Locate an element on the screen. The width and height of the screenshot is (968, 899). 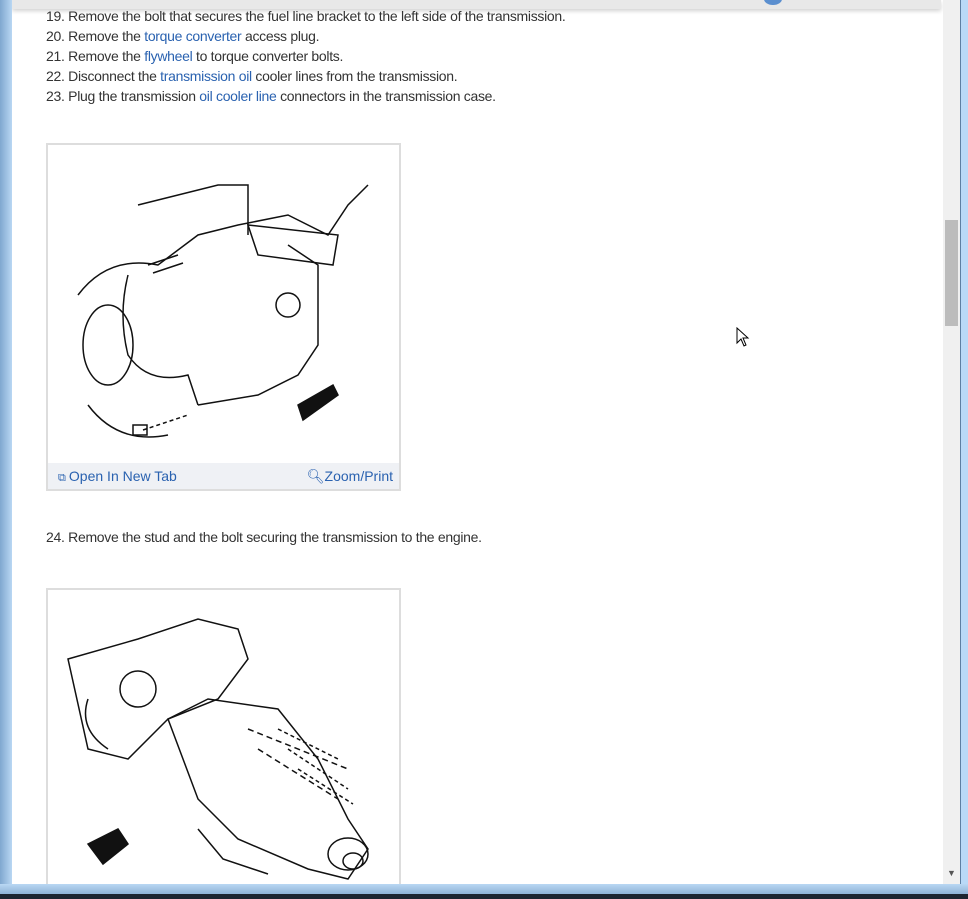
step-text: to torque converter bolts. is located at coordinates (268, 56).